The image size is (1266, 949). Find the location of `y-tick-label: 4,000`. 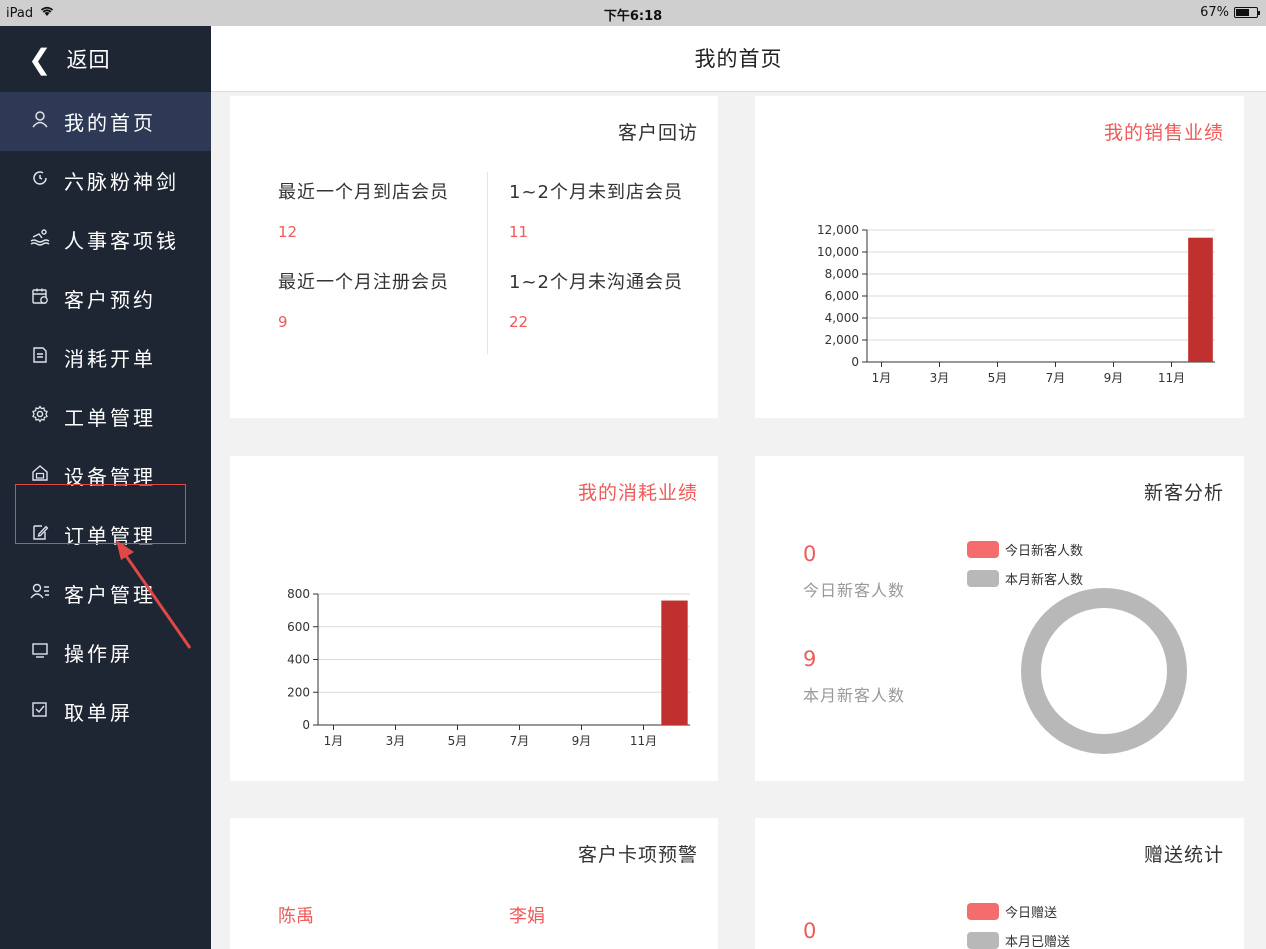

y-tick-label: 4,000 is located at coordinates (842, 318).